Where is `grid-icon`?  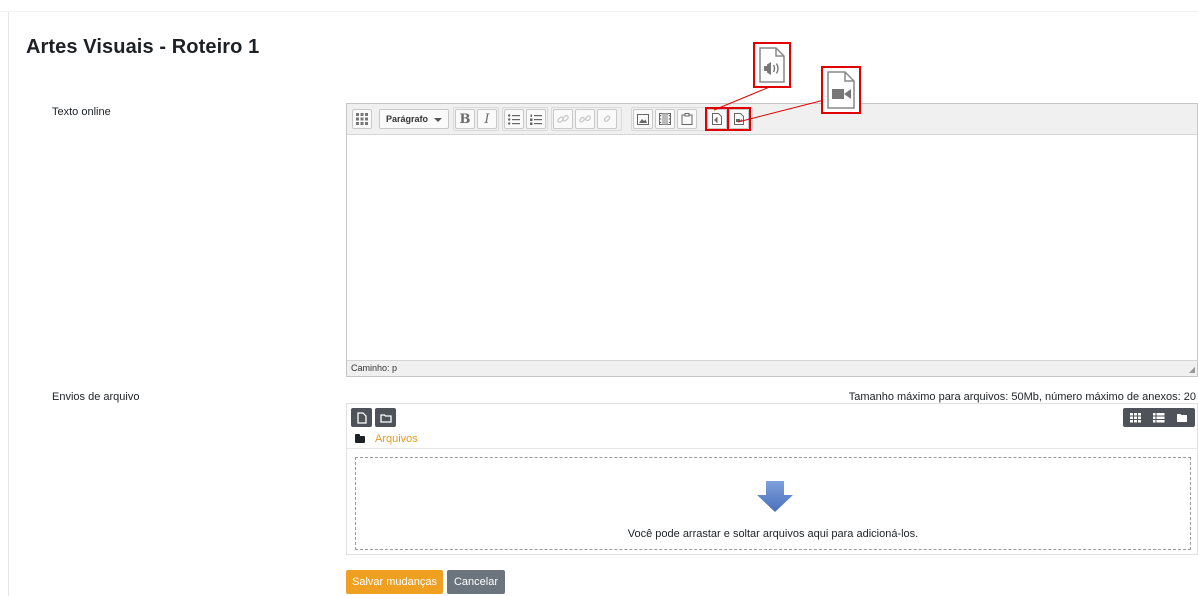 grid-icon is located at coordinates (362, 119).